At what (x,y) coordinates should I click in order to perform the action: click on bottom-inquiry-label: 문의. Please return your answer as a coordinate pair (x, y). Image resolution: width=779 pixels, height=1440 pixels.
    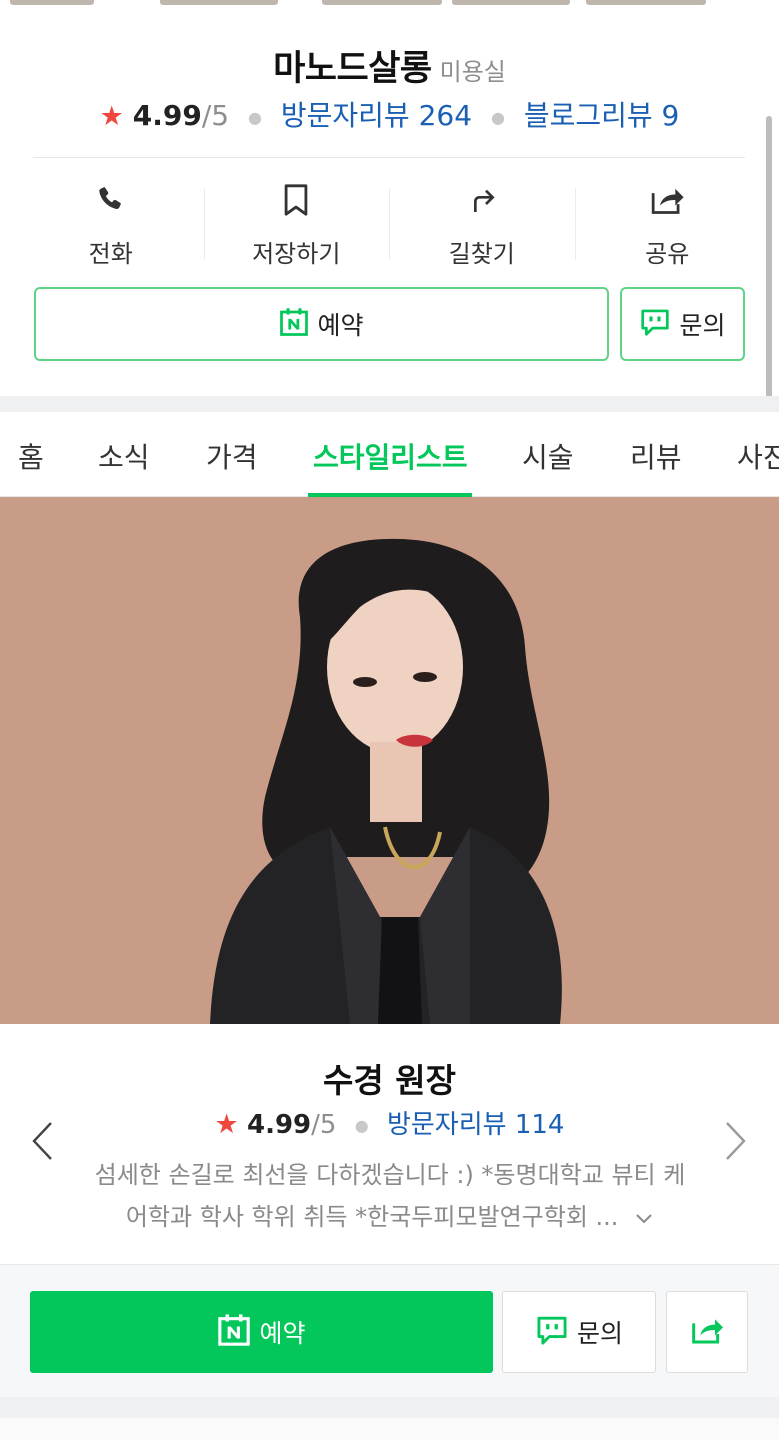
    Looking at the image, I should click on (599, 1333).